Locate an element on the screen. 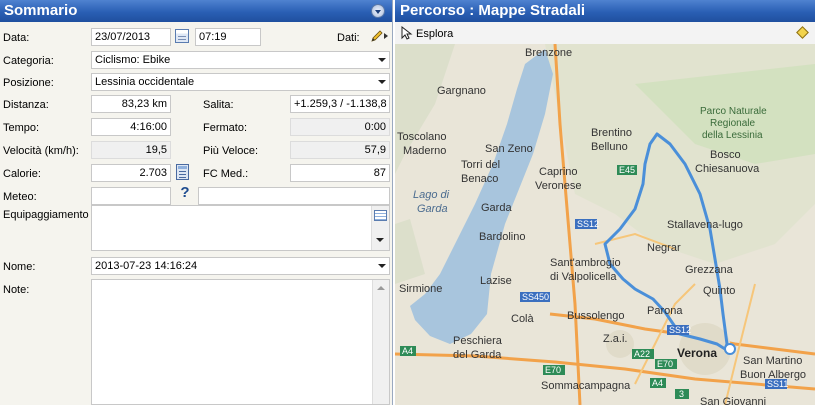 This screenshot has height=405, width=815. calories-field: 2.703 is located at coordinates (131, 173).